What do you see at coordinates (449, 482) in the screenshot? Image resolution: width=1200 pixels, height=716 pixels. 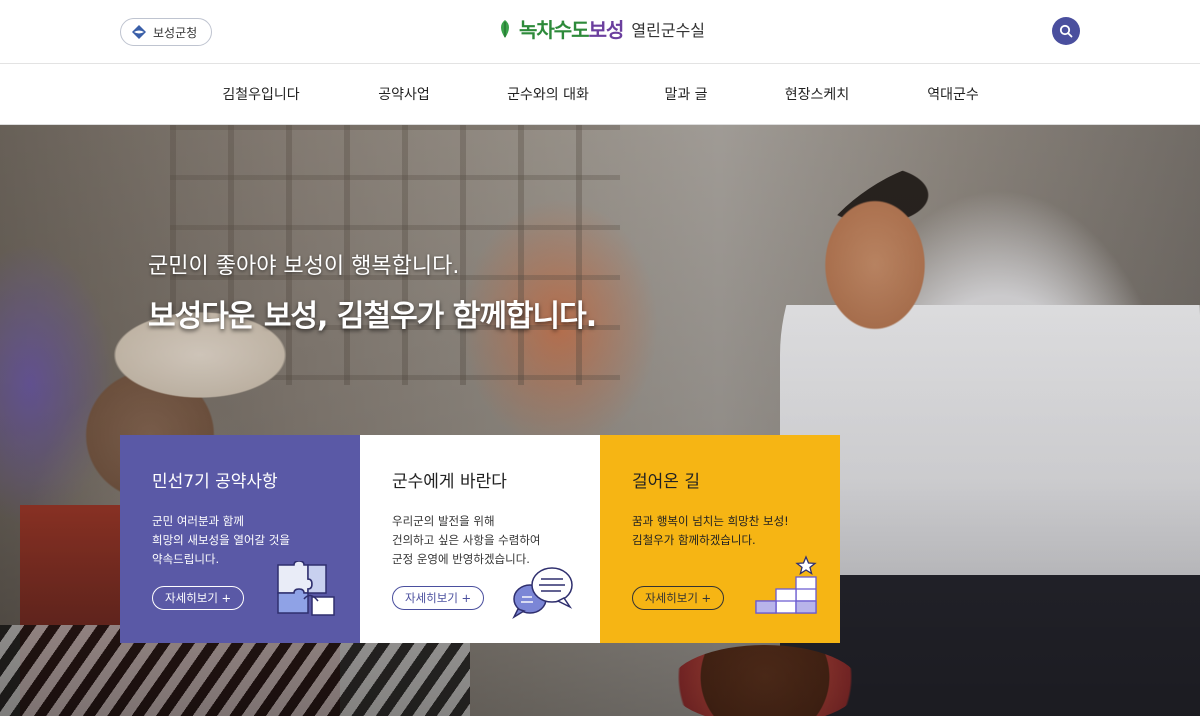 I see `card-title: 군수에게 바란다` at bounding box center [449, 482].